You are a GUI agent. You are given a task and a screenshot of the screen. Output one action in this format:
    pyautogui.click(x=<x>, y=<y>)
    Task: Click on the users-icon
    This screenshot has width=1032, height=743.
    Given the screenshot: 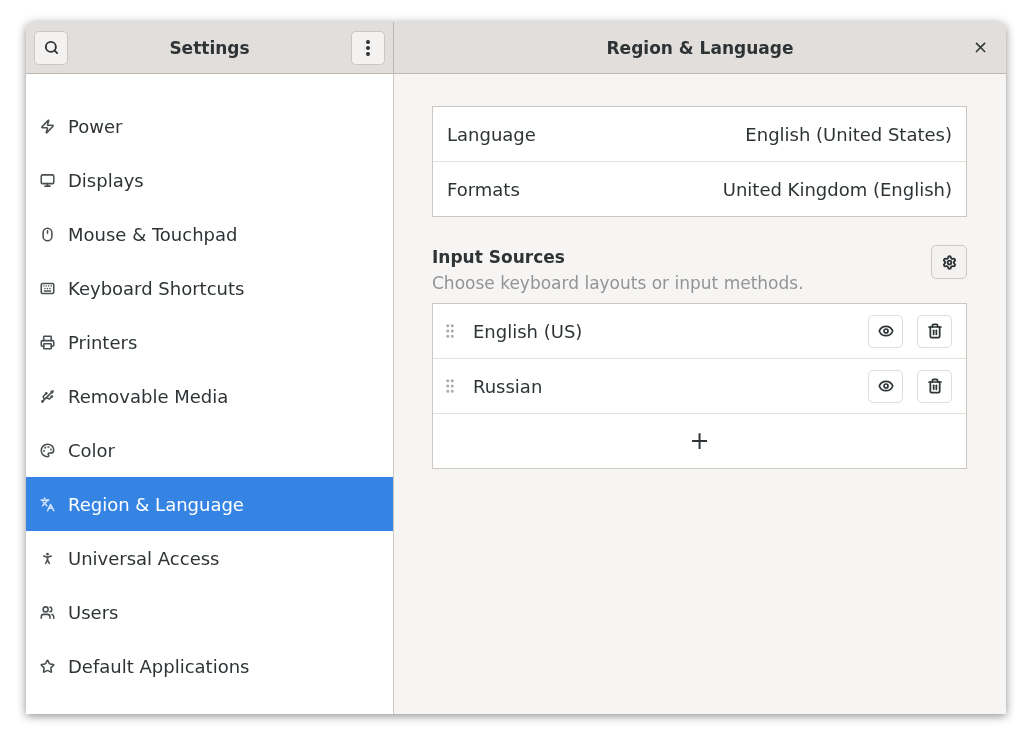 What is the action you would take?
    pyautogui.click(x=47, y=612)
    